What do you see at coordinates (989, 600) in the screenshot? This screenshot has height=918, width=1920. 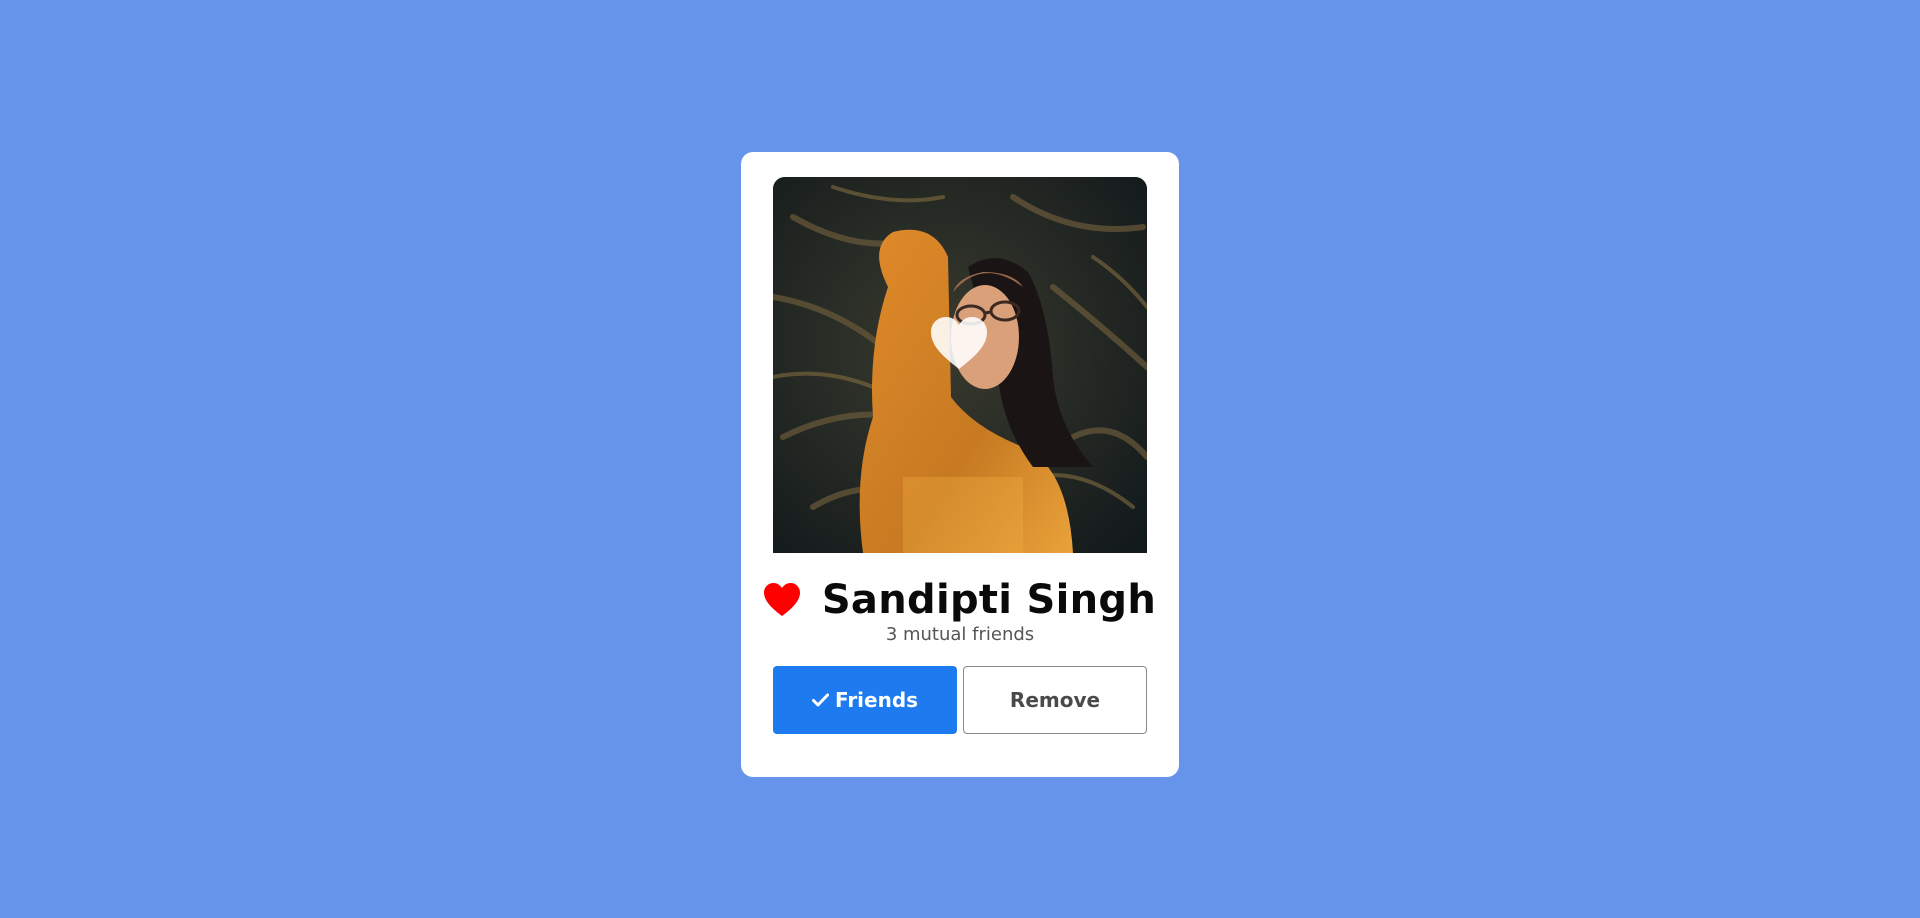 I see `profile-name: Sandipti Singh` at bounding box center [989, 600].